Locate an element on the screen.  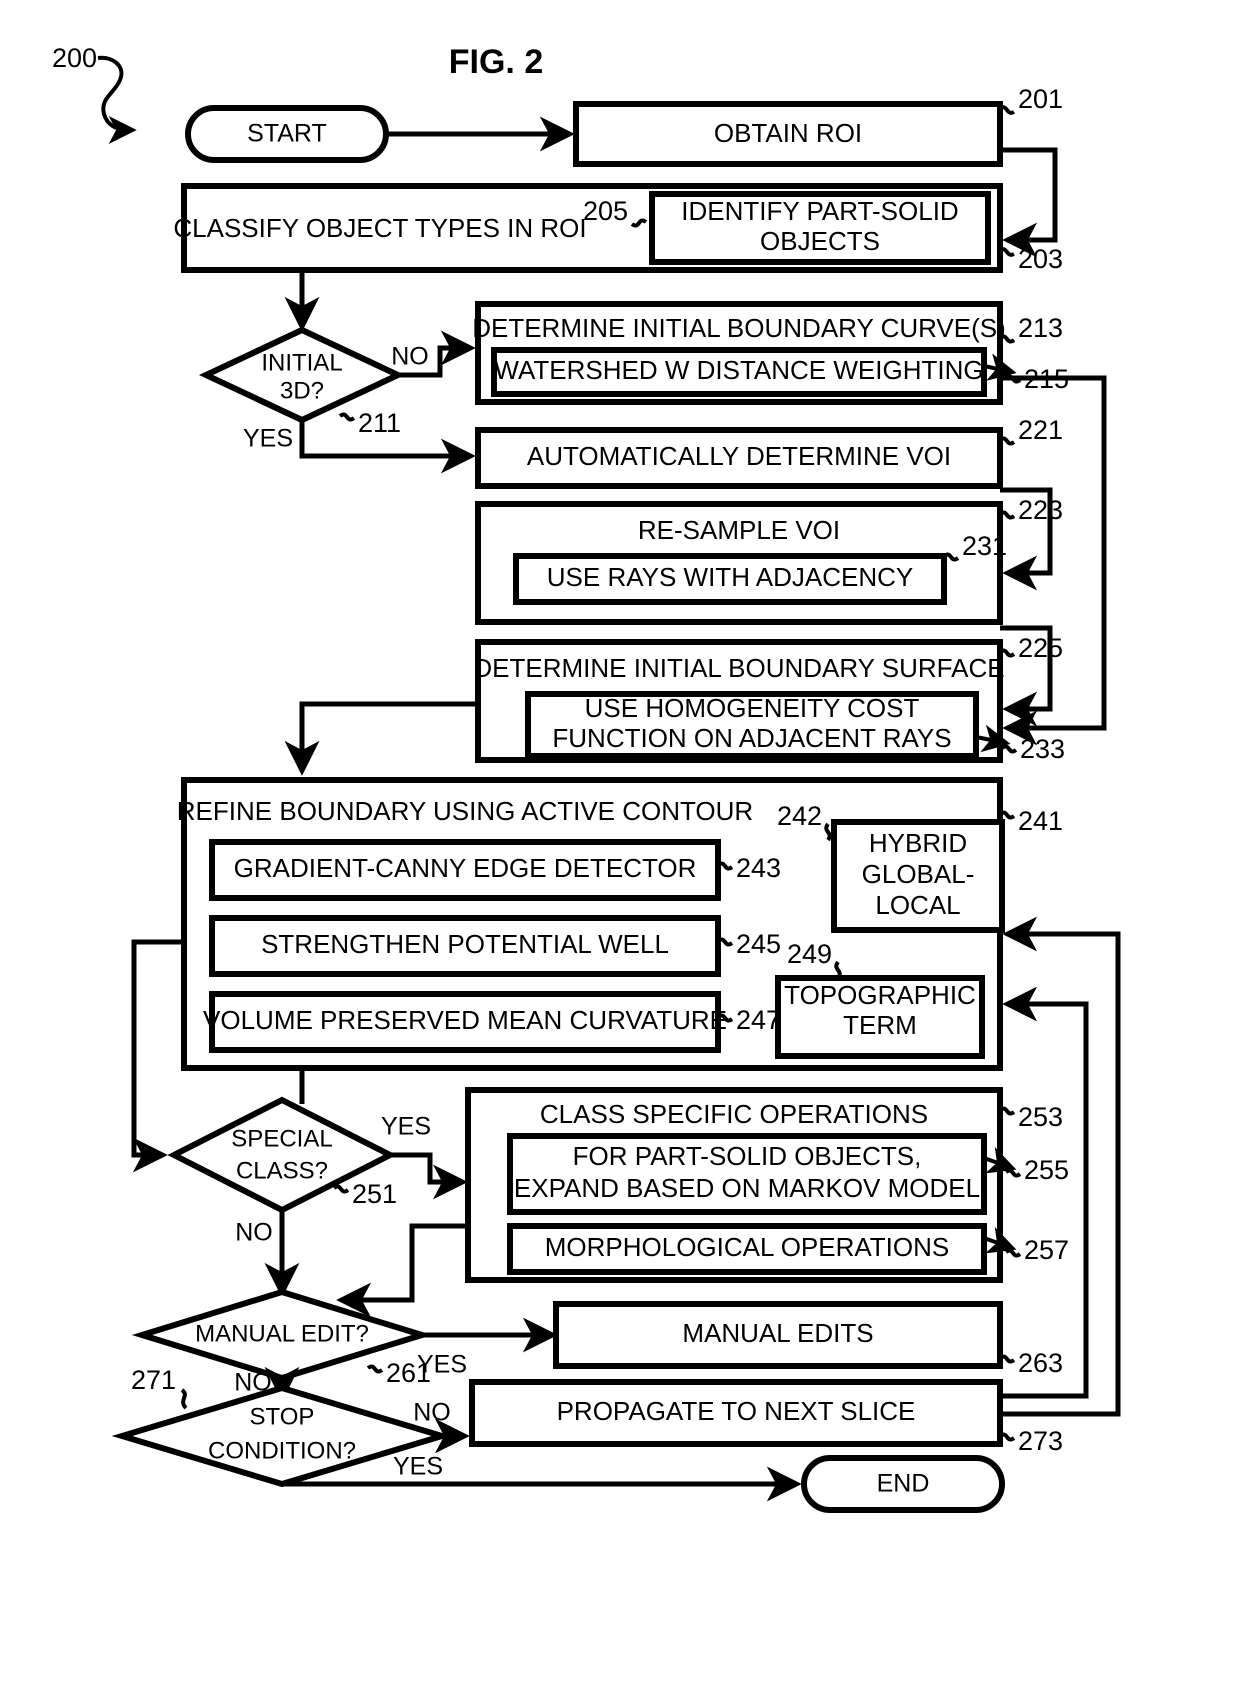
ref-231: 231 is located at coordinates (984, 546).